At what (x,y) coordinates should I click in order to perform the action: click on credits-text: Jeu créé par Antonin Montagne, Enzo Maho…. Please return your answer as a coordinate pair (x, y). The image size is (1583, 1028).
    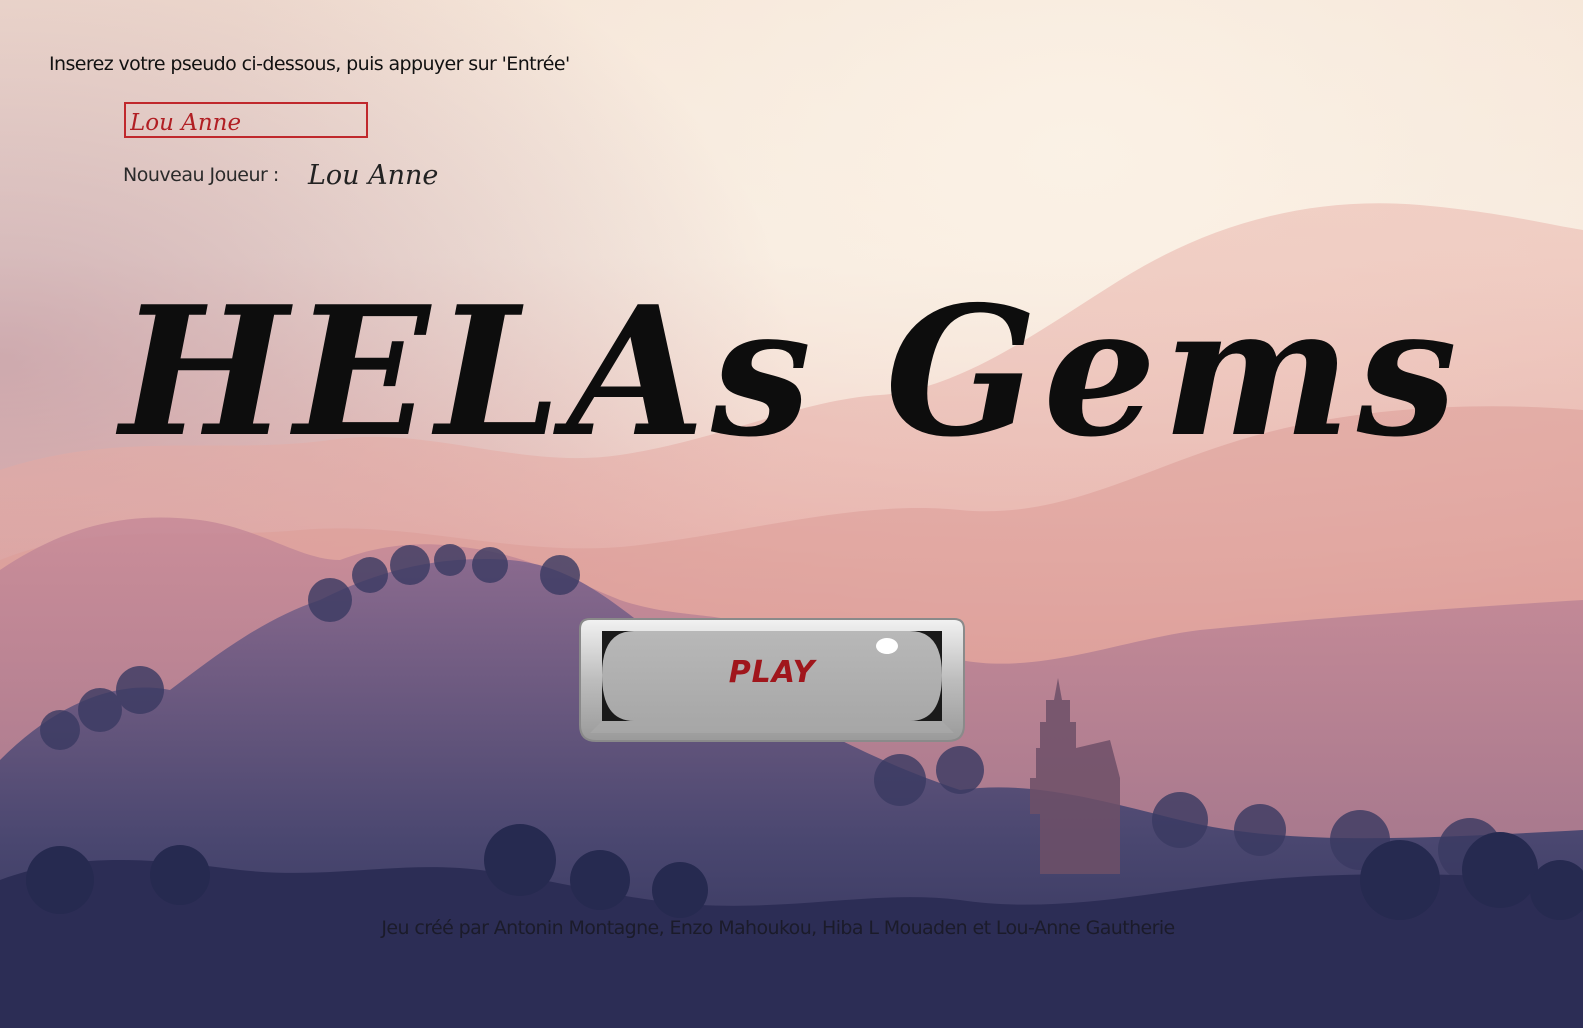
    Looking at the image, I should click on (778, 928).